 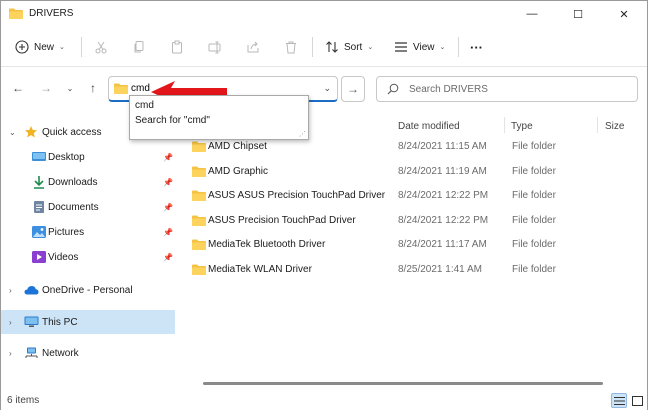 I want to click on file-date: 8/24/2021 11:17 AM, so click(x=442, y=244).